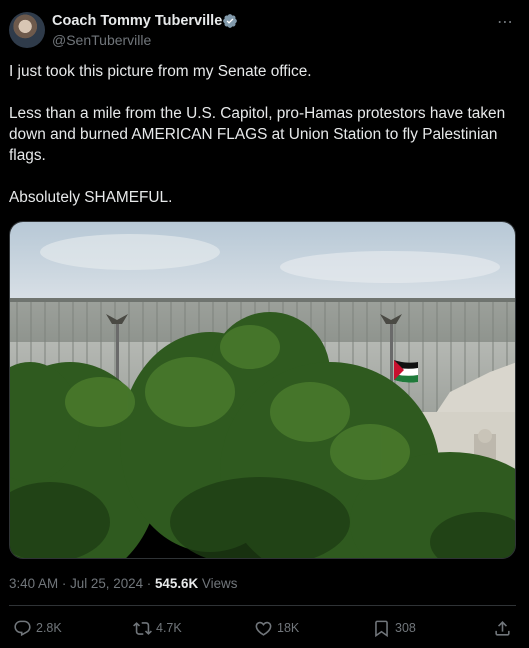 This screenshot has width=529, height=648. I want to click on action-bar: 2.8K 4.7K 18K 308, so click(262, 628).